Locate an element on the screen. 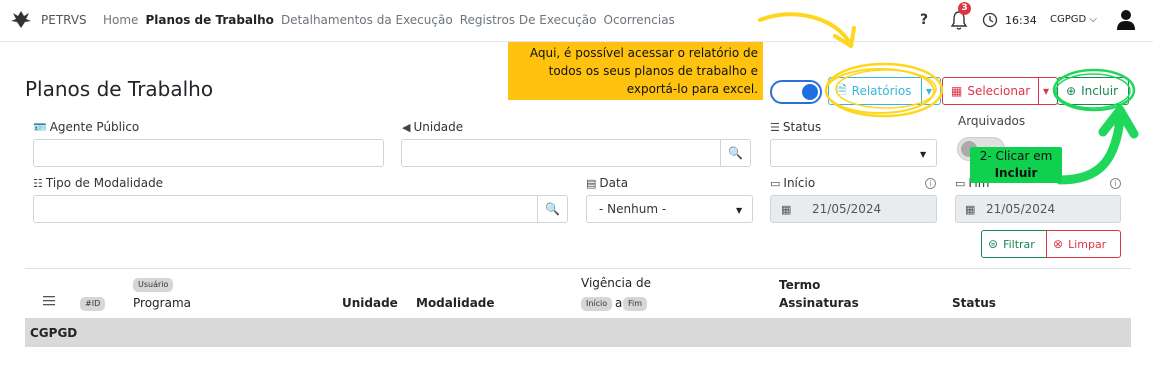  unit-selector-label: CGPGD is located at coordinates (1068, 19).